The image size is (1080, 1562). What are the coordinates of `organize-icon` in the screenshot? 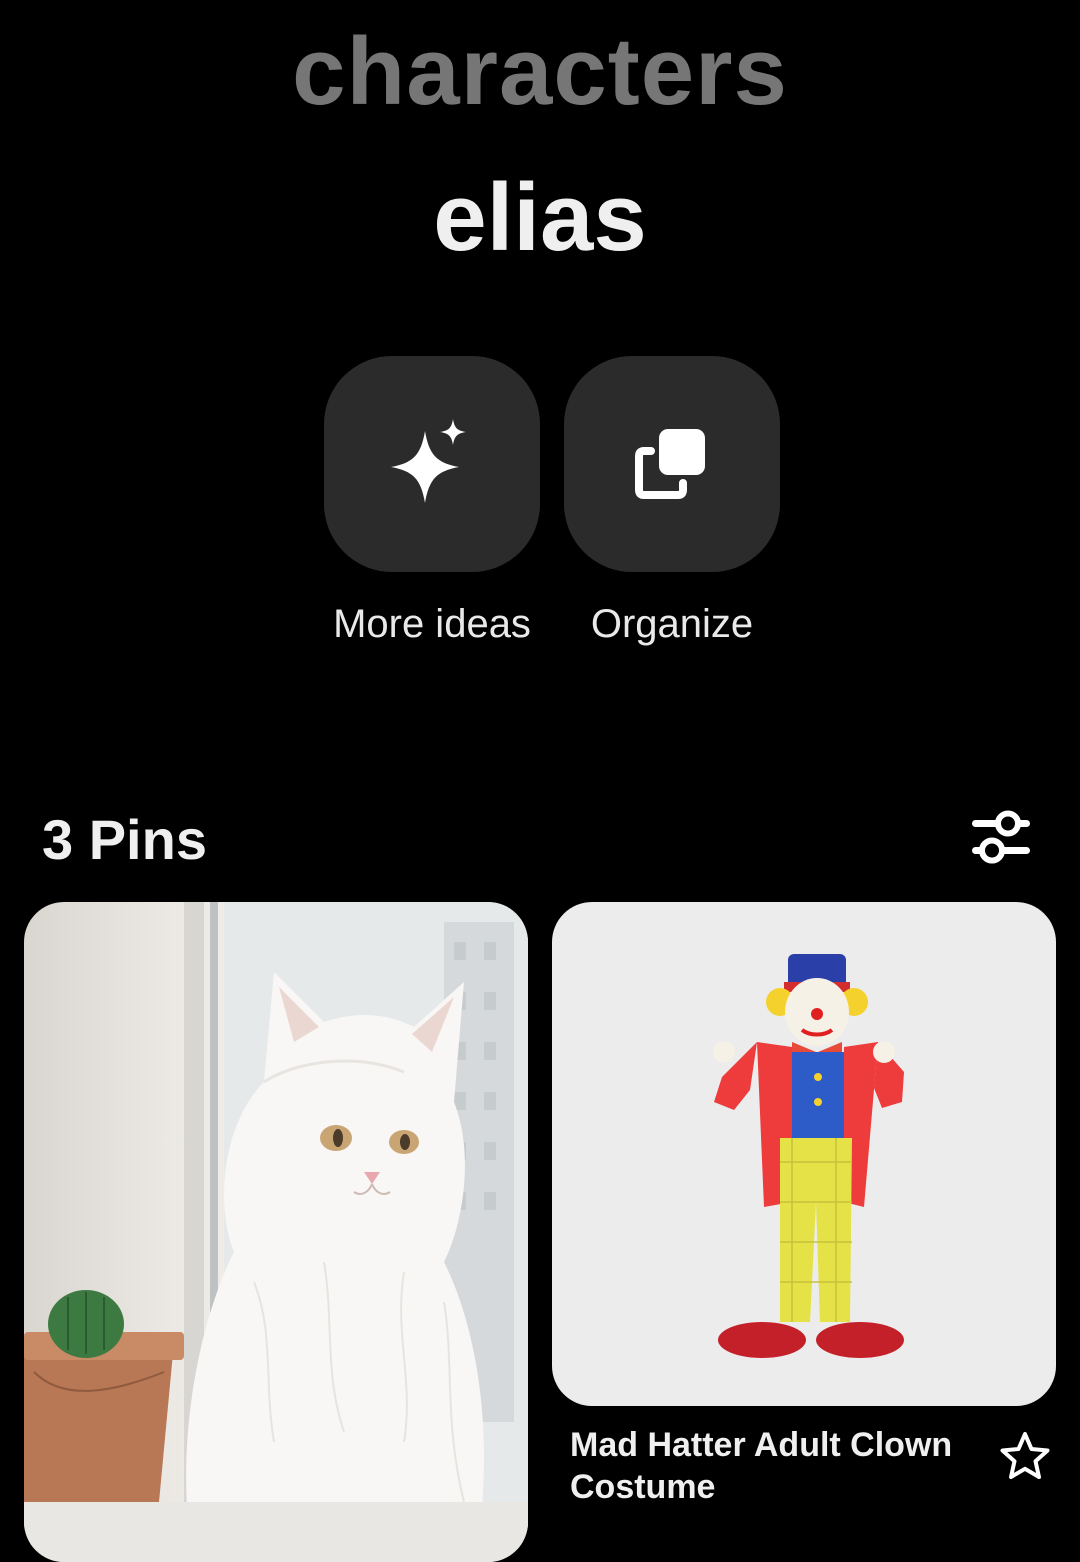 It's located at (670, 464).